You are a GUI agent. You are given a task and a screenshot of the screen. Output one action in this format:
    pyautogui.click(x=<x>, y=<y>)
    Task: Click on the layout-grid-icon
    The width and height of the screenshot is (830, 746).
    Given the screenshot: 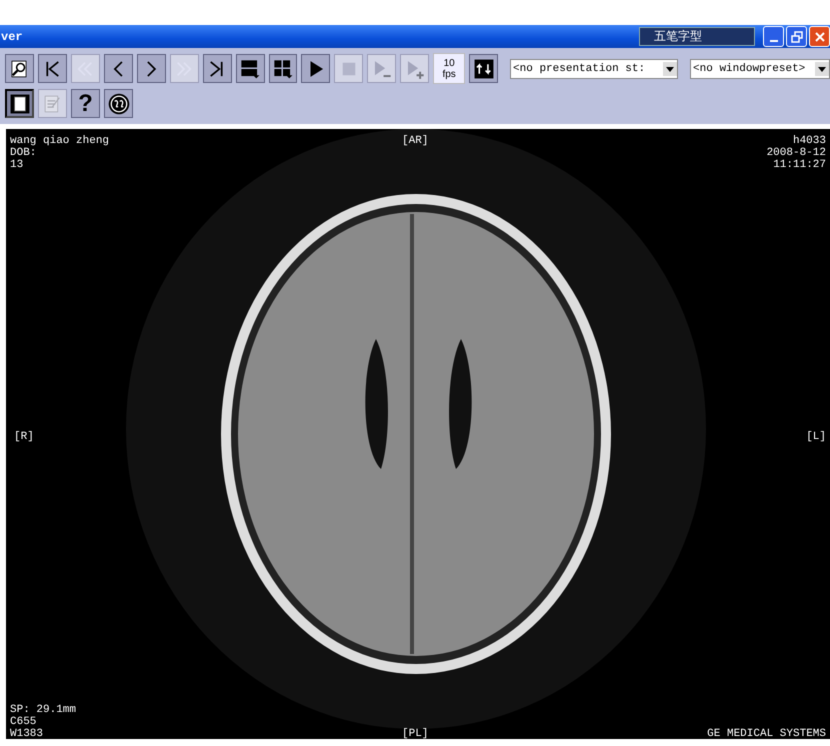 What is the action you would take?
    pyautogui.click(x=283, y=69)
    